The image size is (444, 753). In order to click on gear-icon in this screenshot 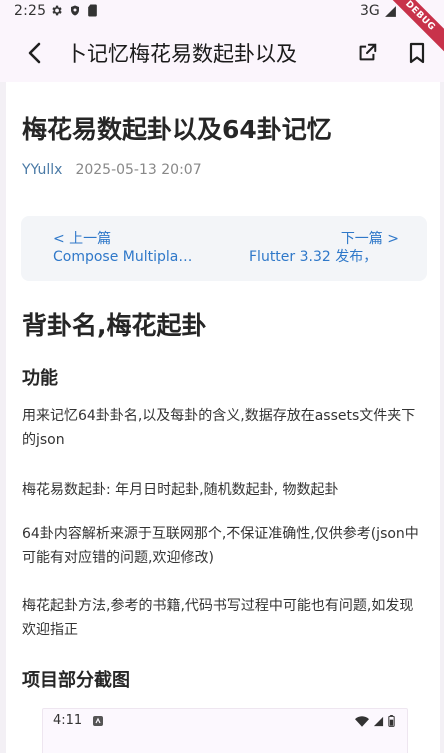, I will do `click(57, 10)`.